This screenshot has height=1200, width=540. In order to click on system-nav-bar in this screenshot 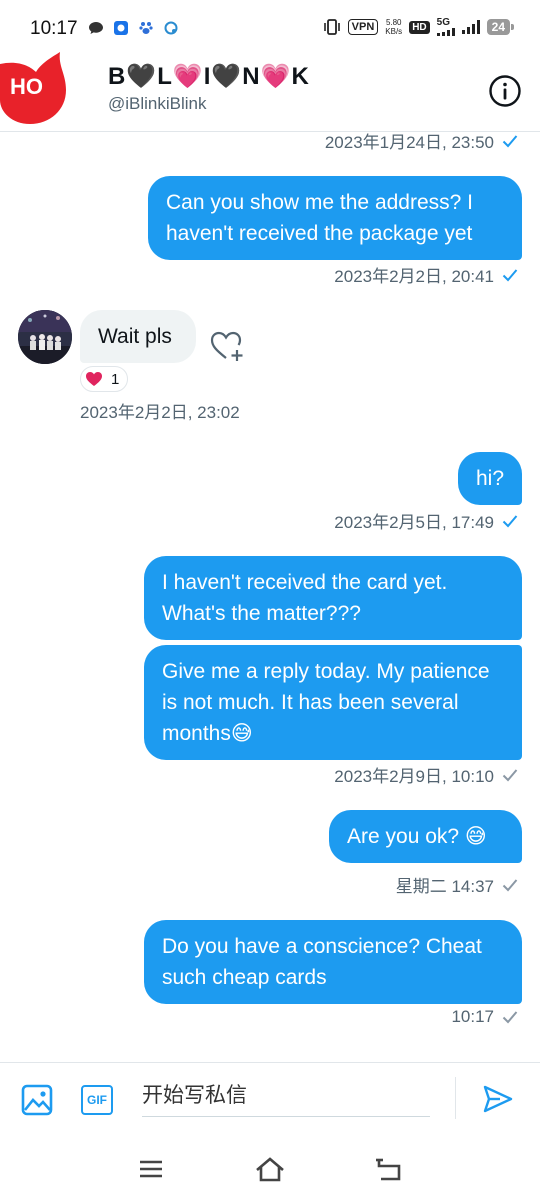, I will do `click(270, 1170)`.